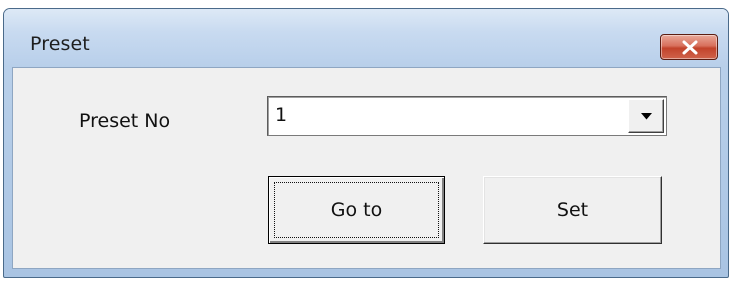  I want to click on set-label: Set, so click(572, 210).